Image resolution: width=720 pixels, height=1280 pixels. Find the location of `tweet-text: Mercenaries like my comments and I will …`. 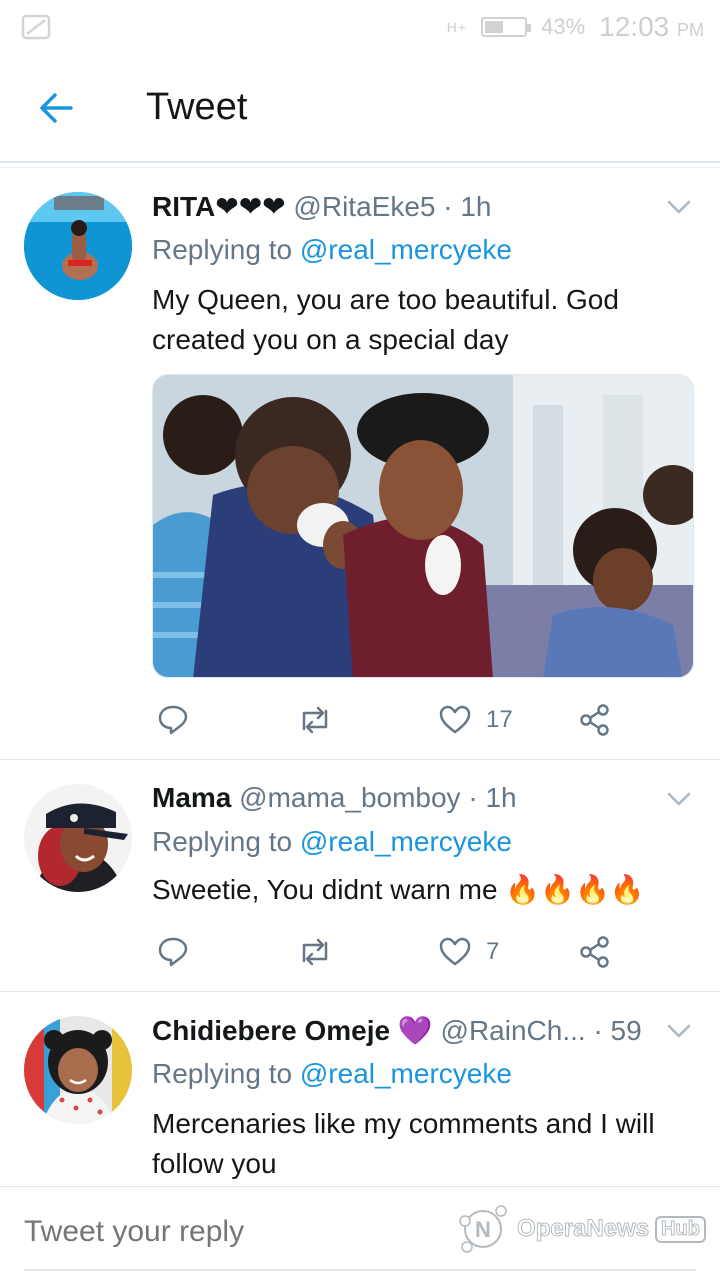

tweet-text: Mercenaries like my comments and I will … is located at coordinates (403, 1143).